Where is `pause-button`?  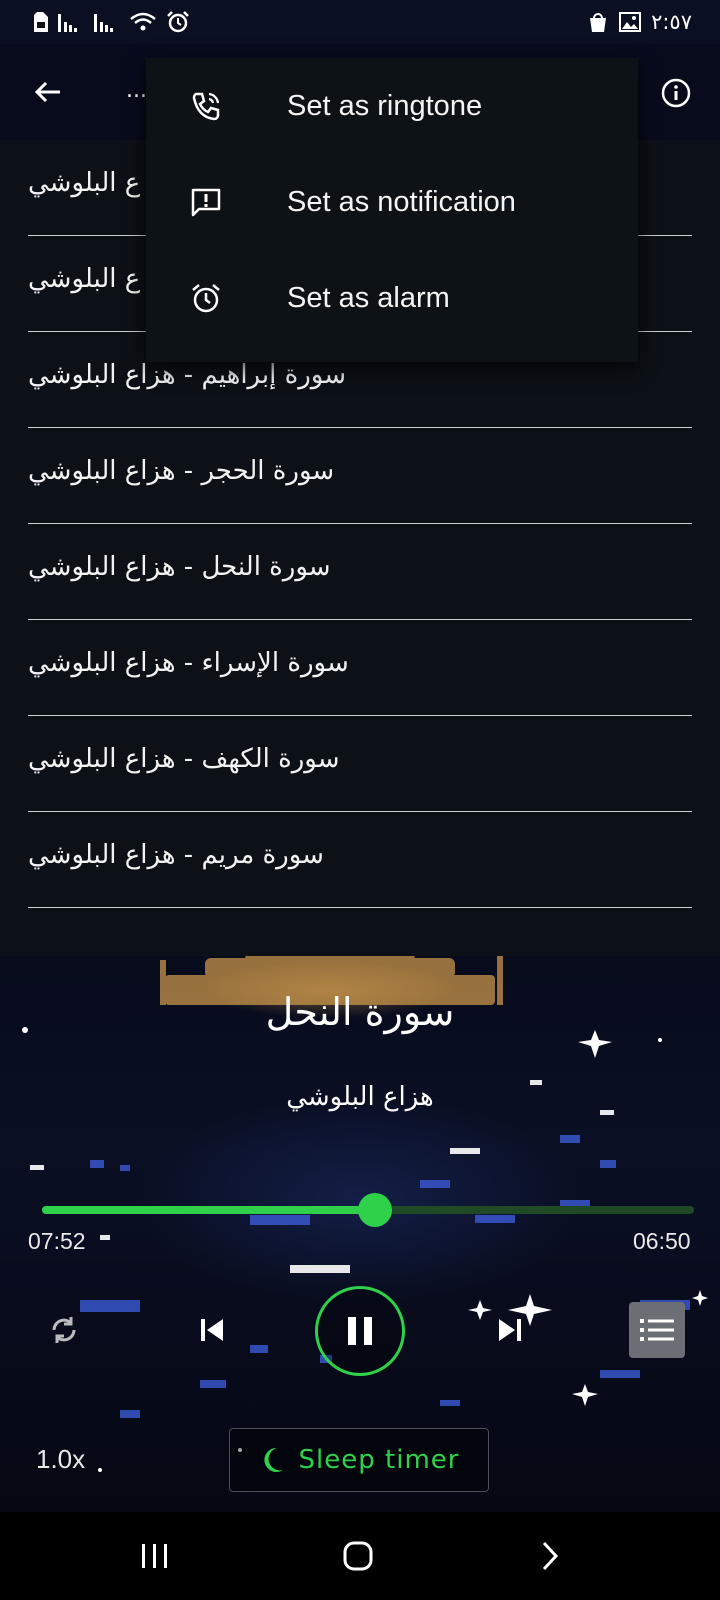 pause-button is located at coordinates (360, 1331).